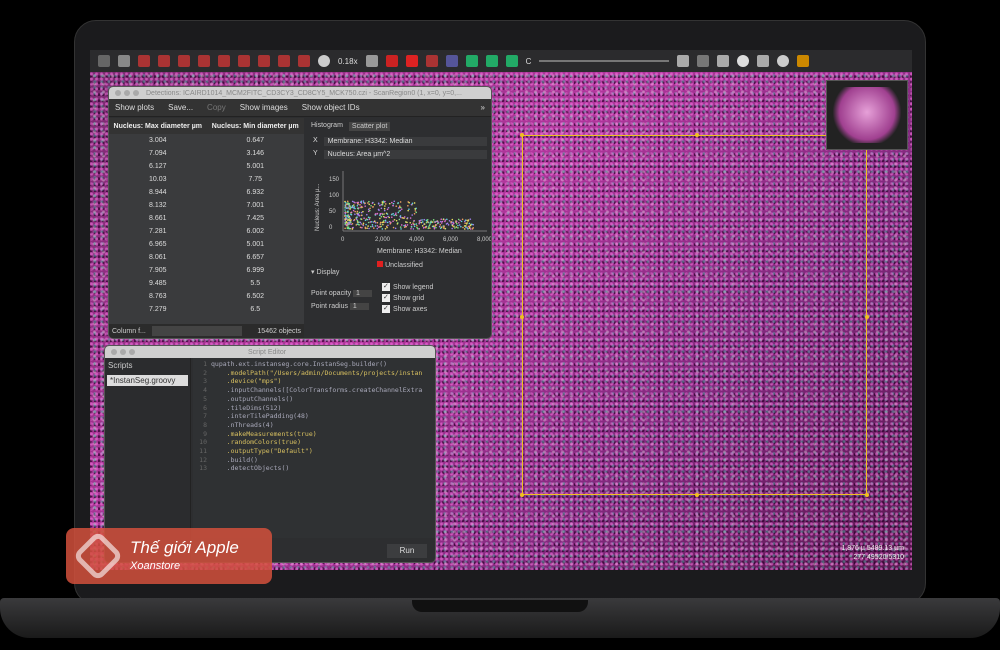 This screenshot has width=1000, height=650. I want to click on column-header: Nucleus: Max diameter µm, so click(158, 126).